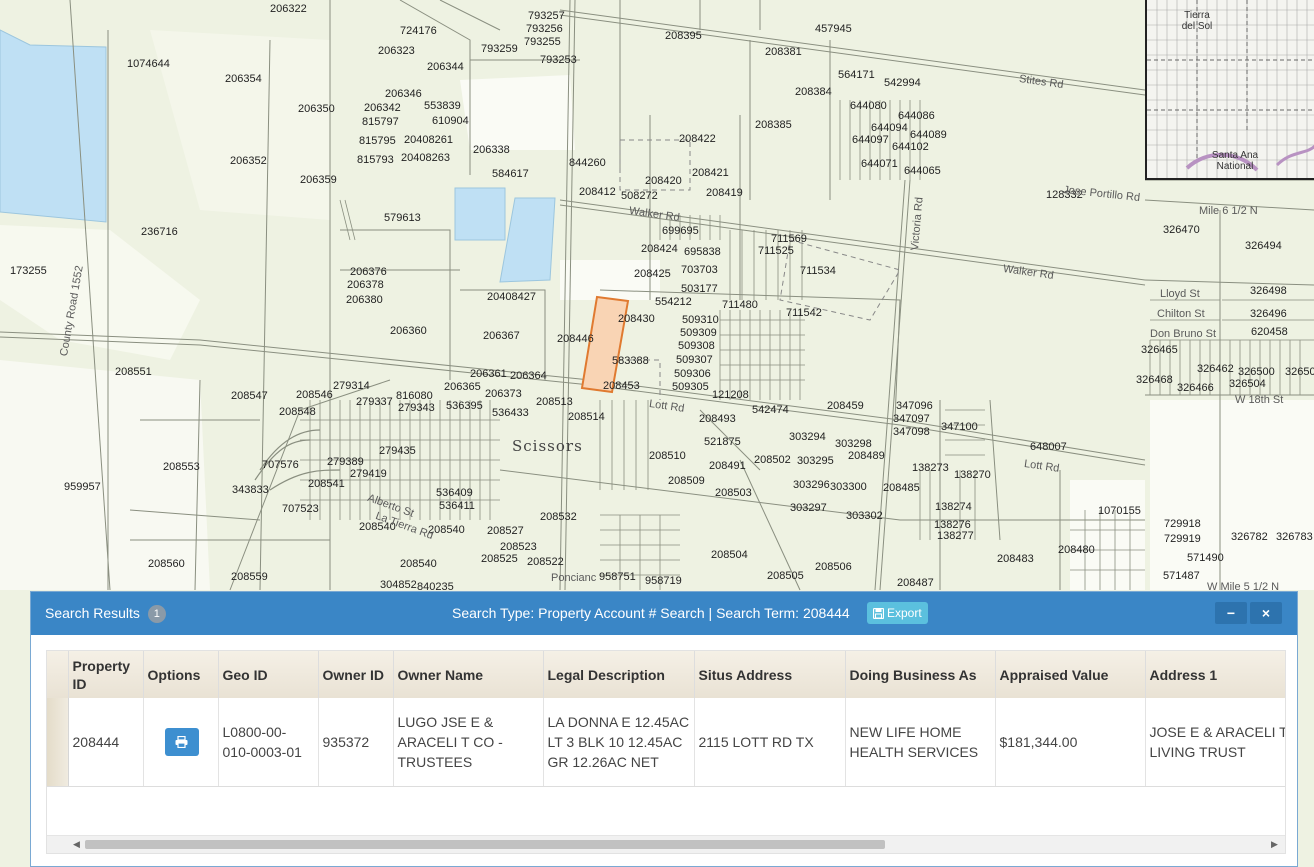  What do you see at coordinates (547, 446) in the screenshot?
I see `town-label: Scissors` at bounding box center [547, 446].